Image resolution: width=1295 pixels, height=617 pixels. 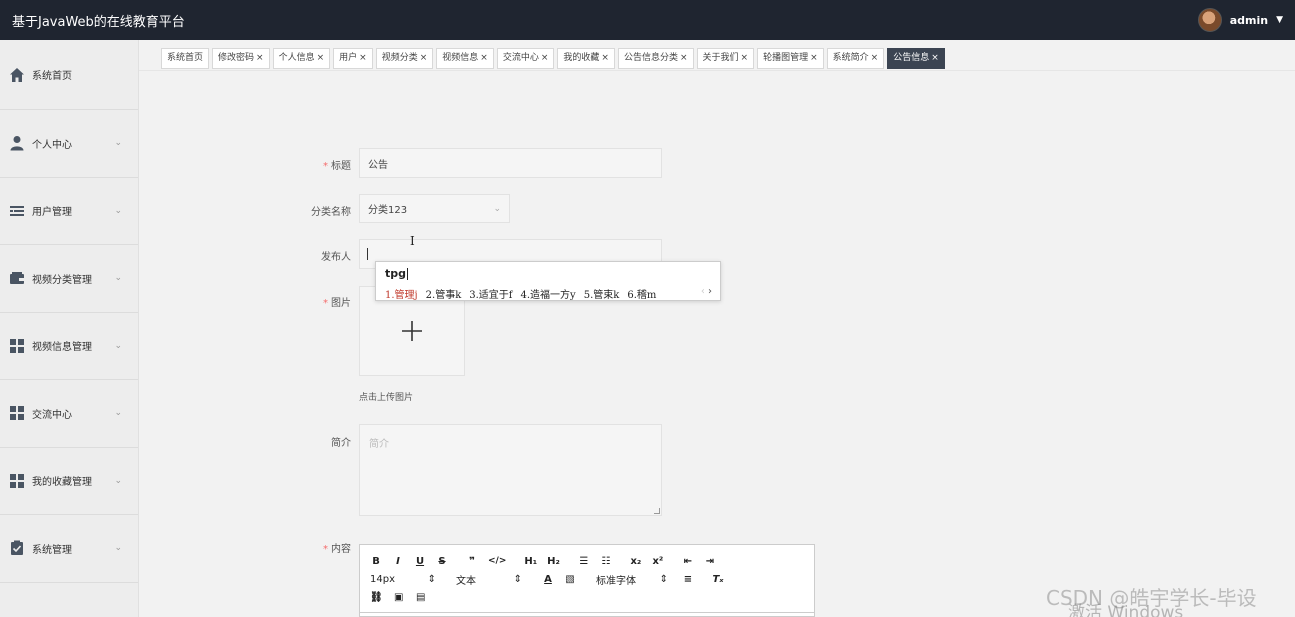 I want to click on resize-handle, so click(x=657, y=511).